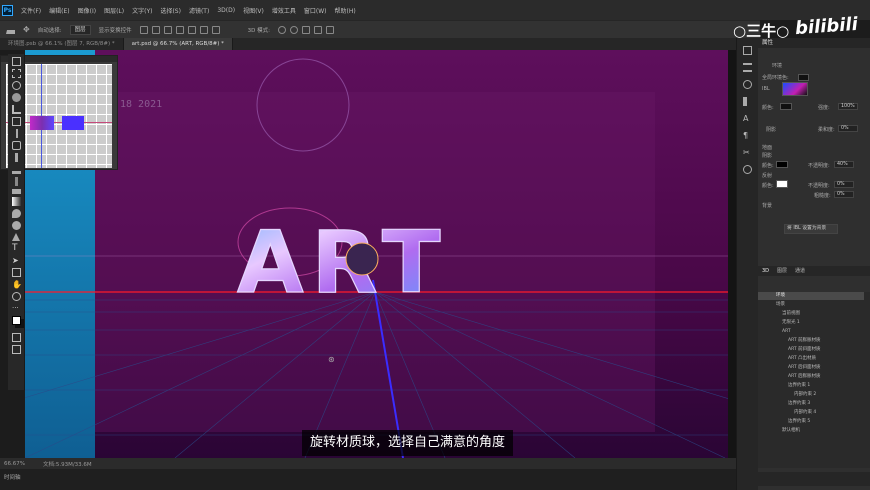 Image resolution: width=870 pixels, height=490 pixels. Describe the element at coordinates (766, 89) in the screenshot. I see `ibl-checkbox: IBL` at that location.